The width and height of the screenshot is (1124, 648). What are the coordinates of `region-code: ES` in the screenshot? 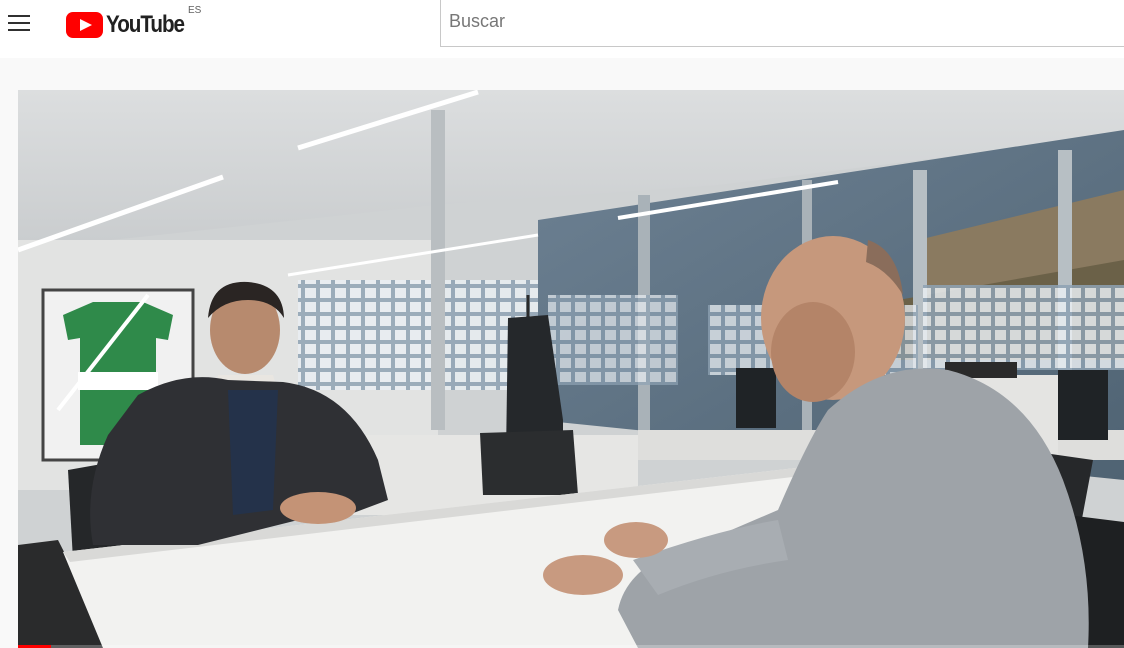 It's located at (195, 10).